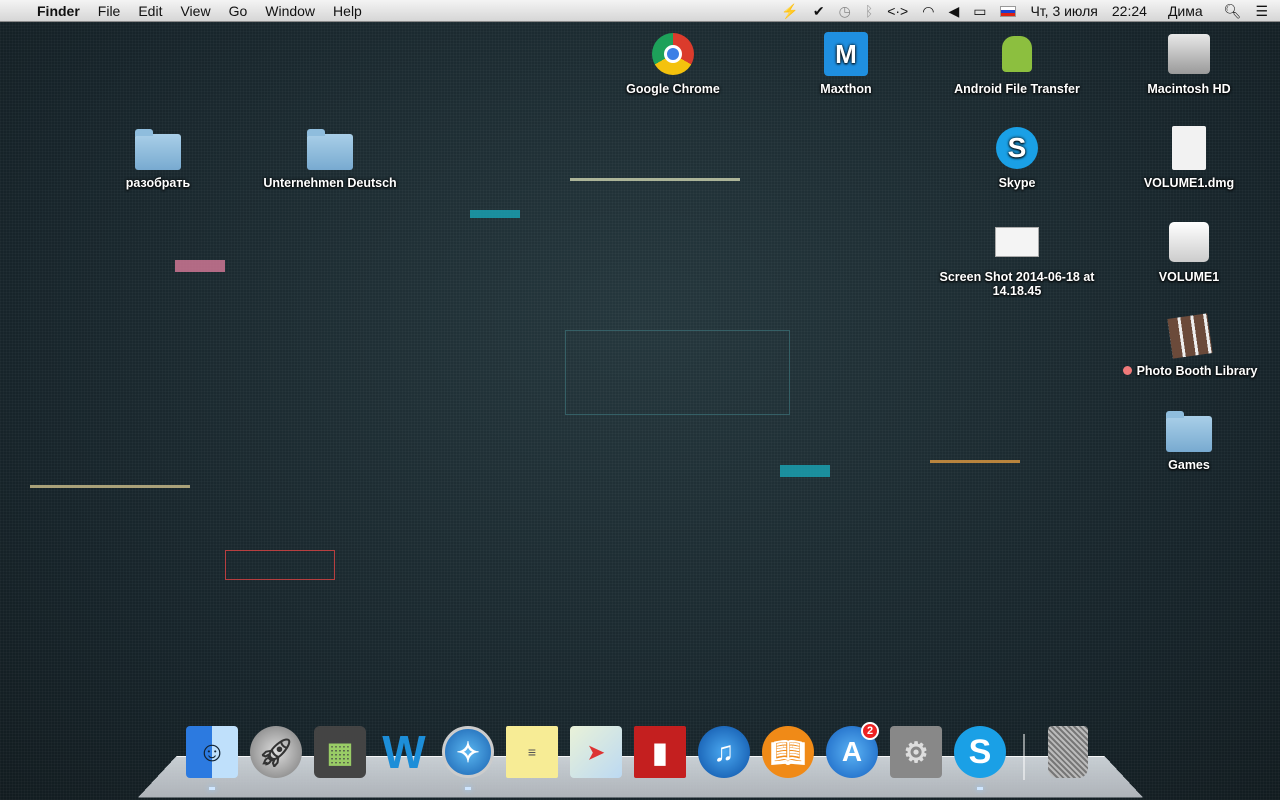 The width and height of the screenshot is (1280, 800). What do you see at coordinates (347, 11) in the screenshot?
I see `menu-help: Help` at bounding box center [347, 11].